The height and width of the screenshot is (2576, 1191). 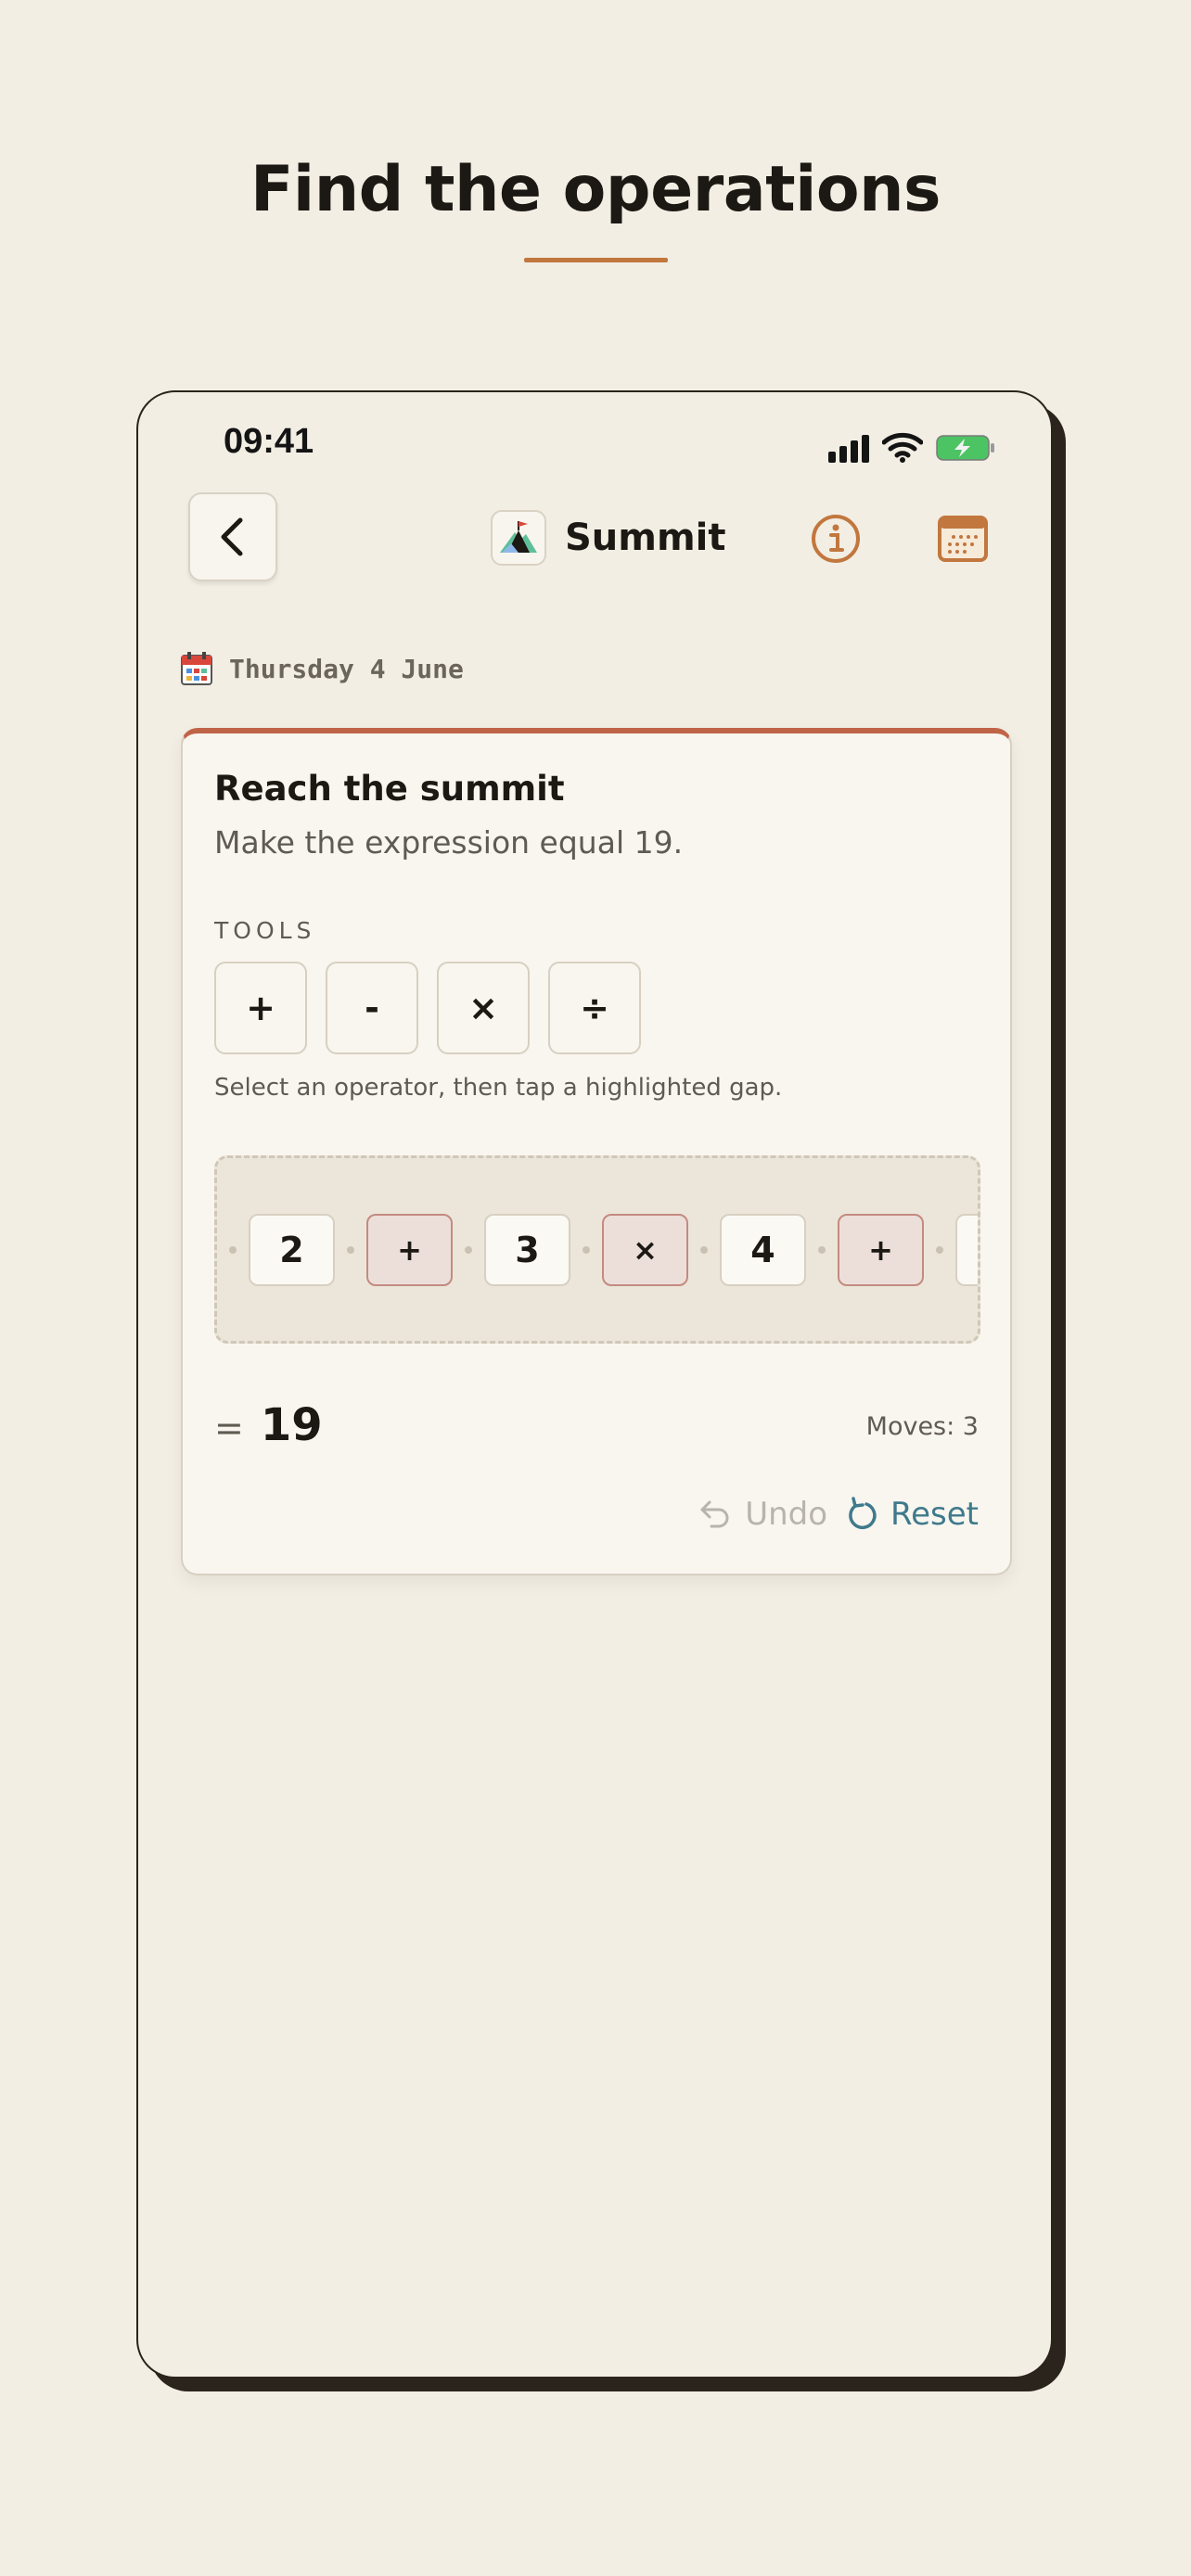 What do you see at coordinates (265, 930) in the screenshot?
I see `tools-label: TOOLS` at bounding box center [265, 930].